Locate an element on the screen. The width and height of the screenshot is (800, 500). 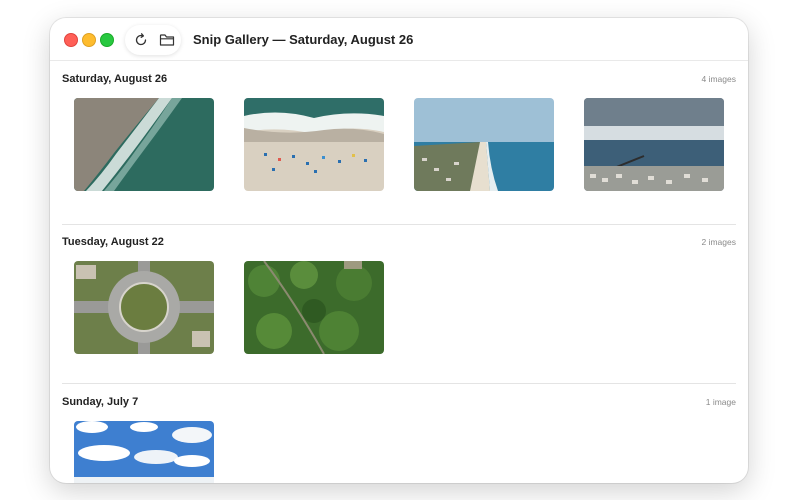
section-date-title: Sunday, July 7 is located at coordinates (100, 402).